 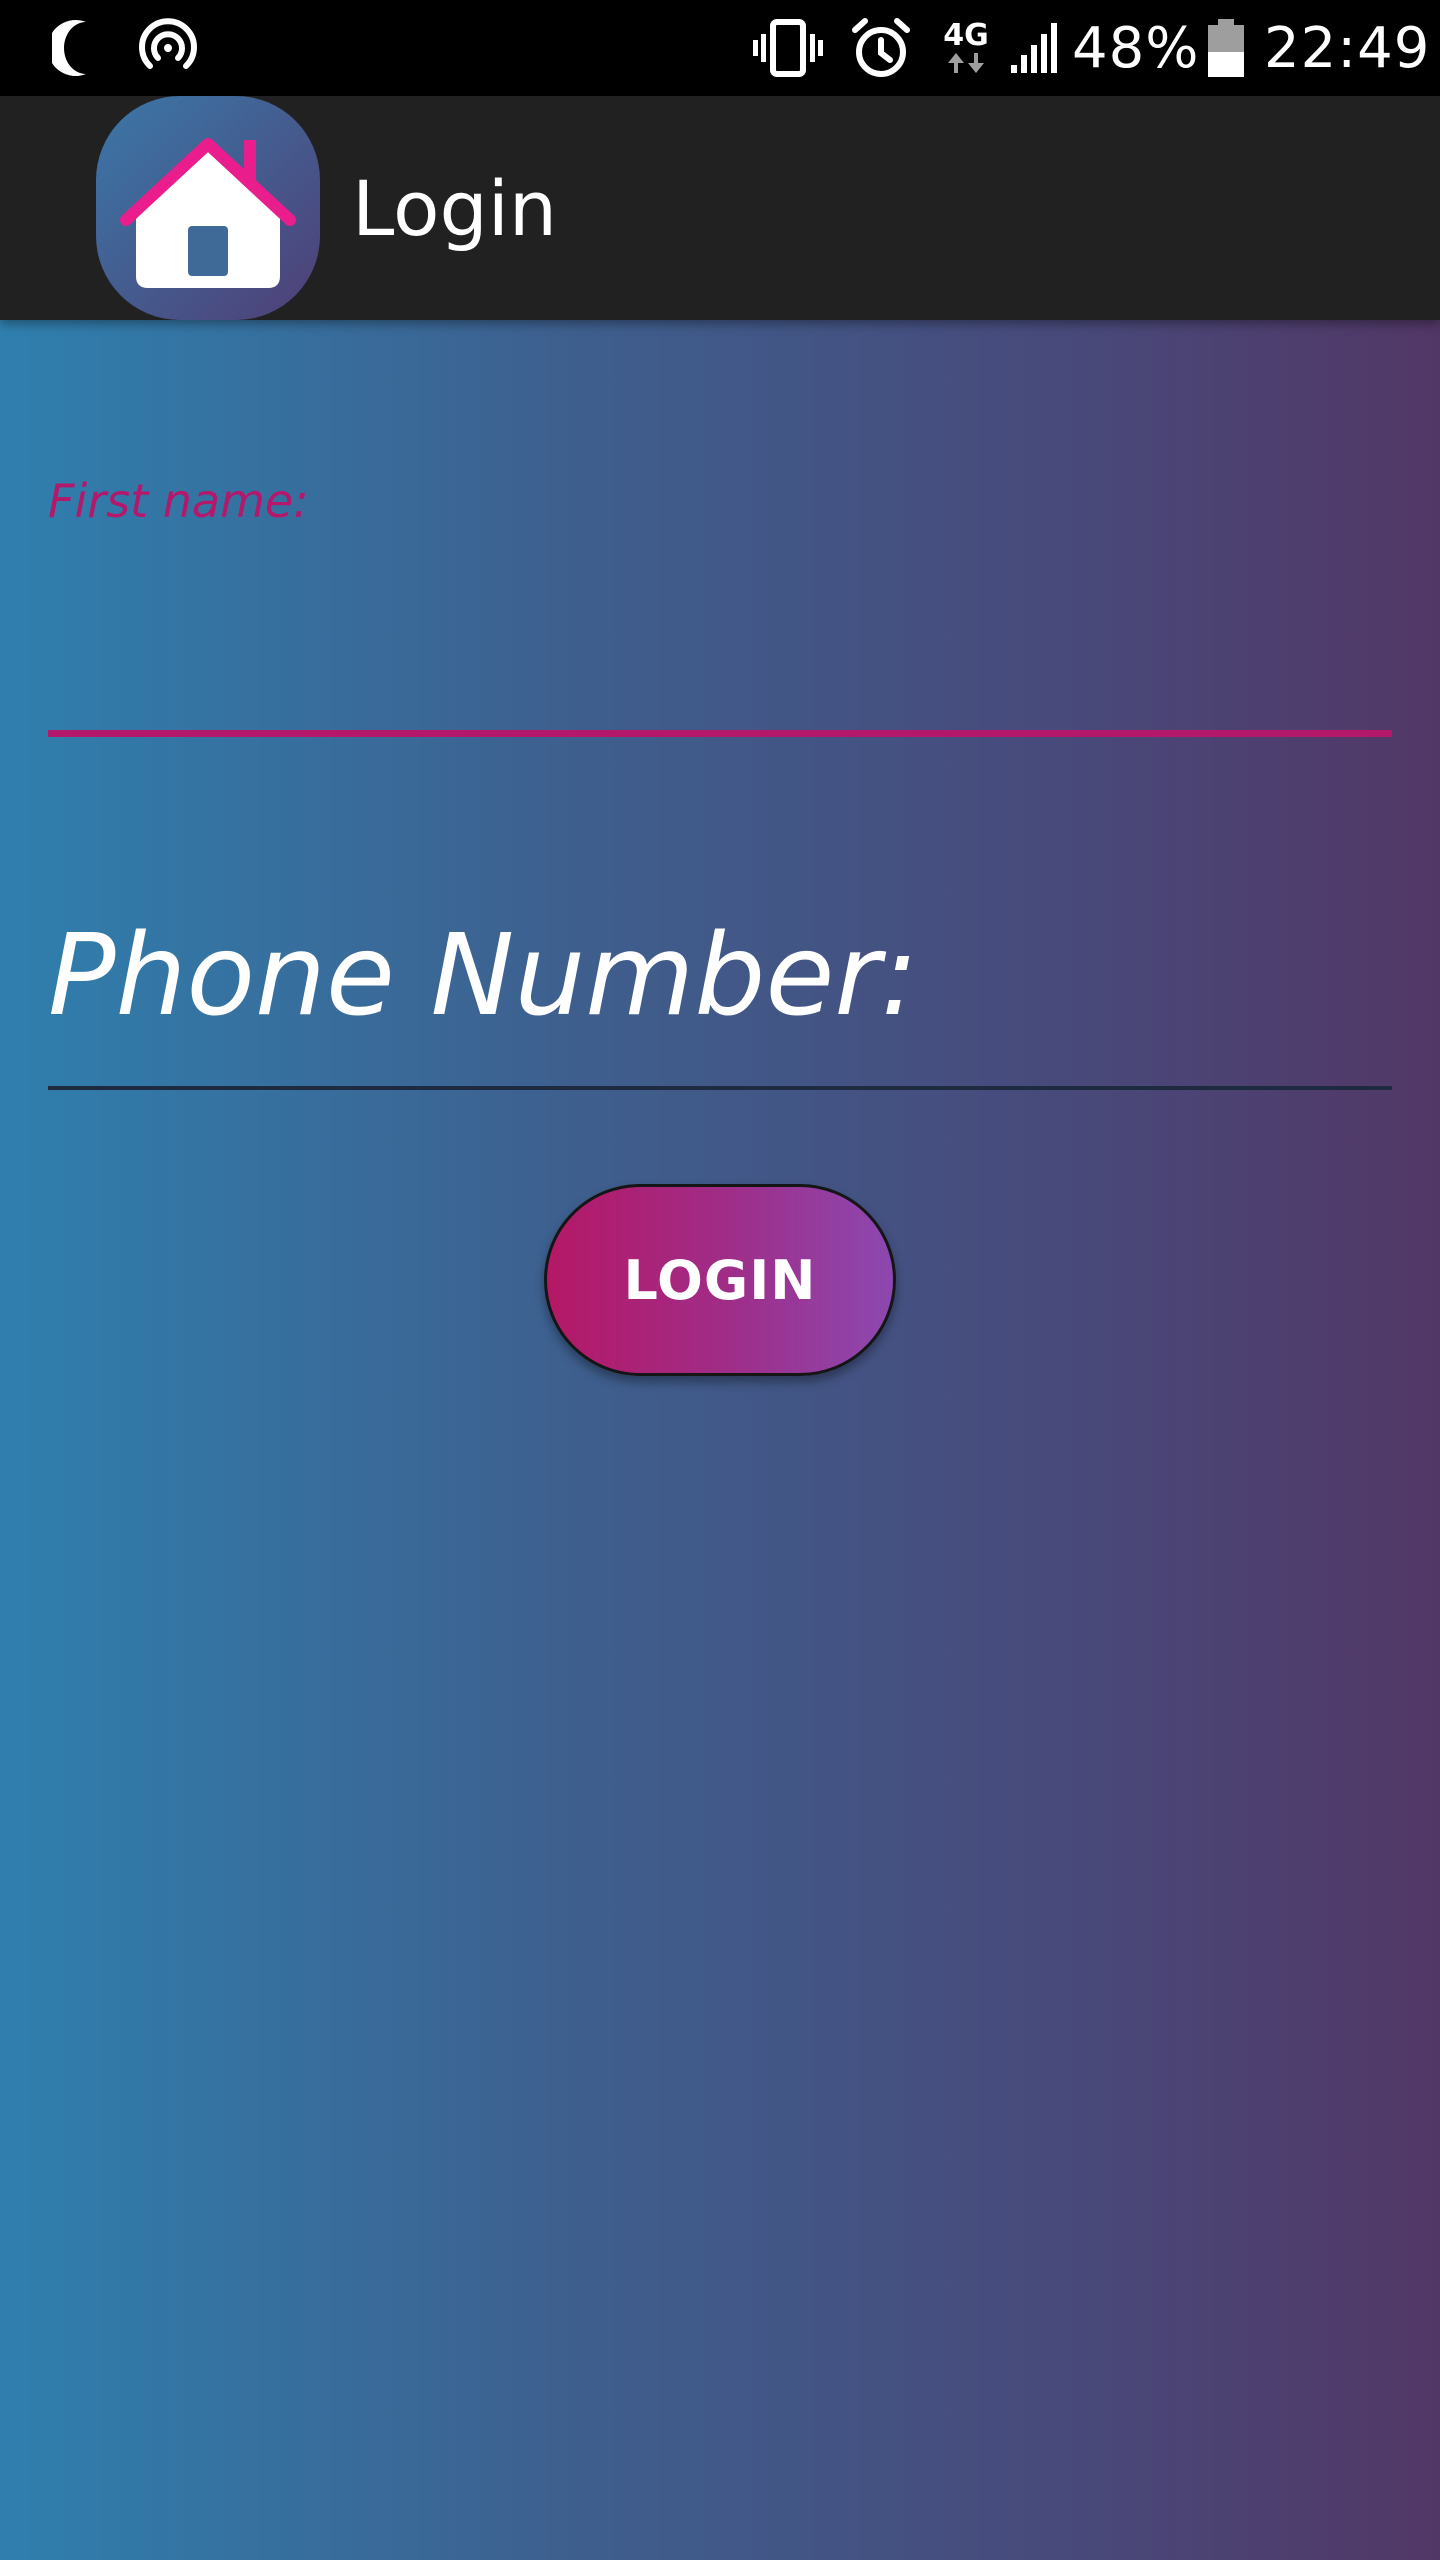 I want to click on moon-icon, so click(x=76, y=48).